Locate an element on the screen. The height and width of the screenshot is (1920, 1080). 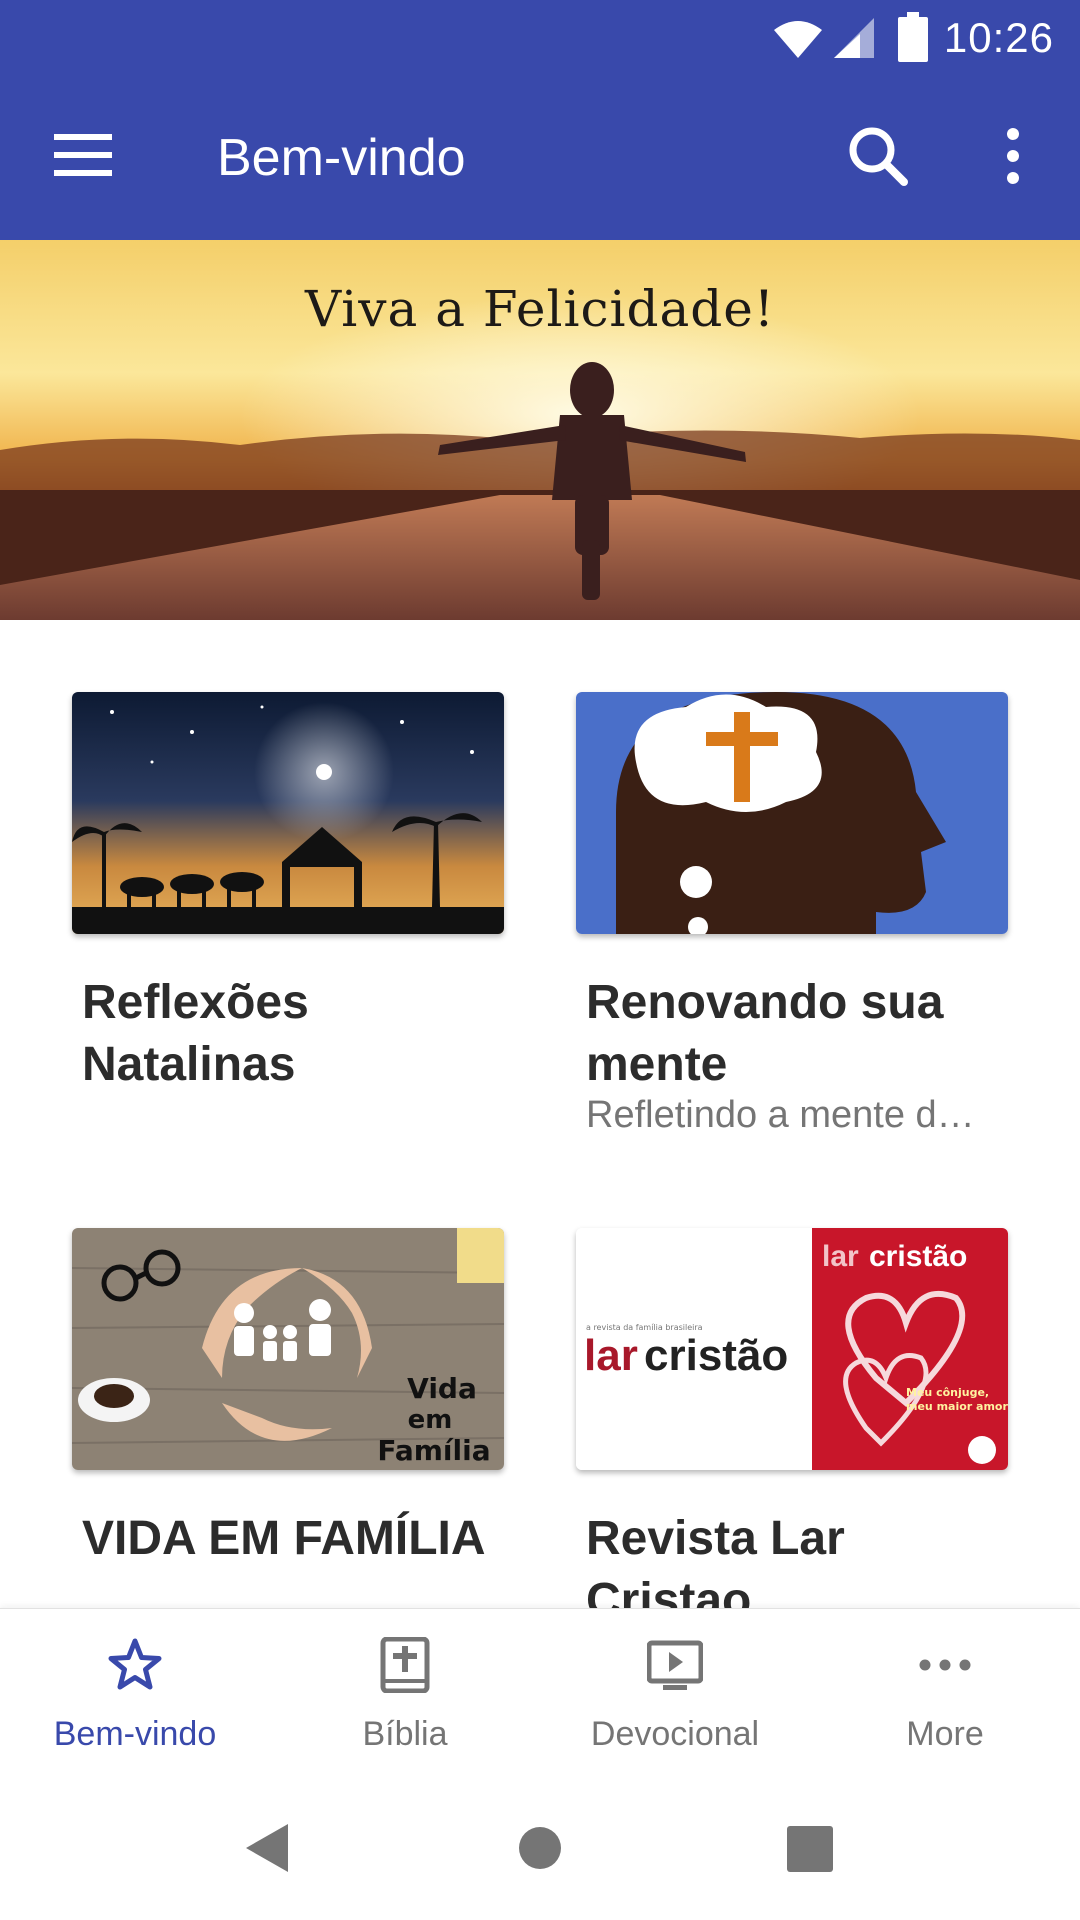
search-button is located at coordinates (878, 156).